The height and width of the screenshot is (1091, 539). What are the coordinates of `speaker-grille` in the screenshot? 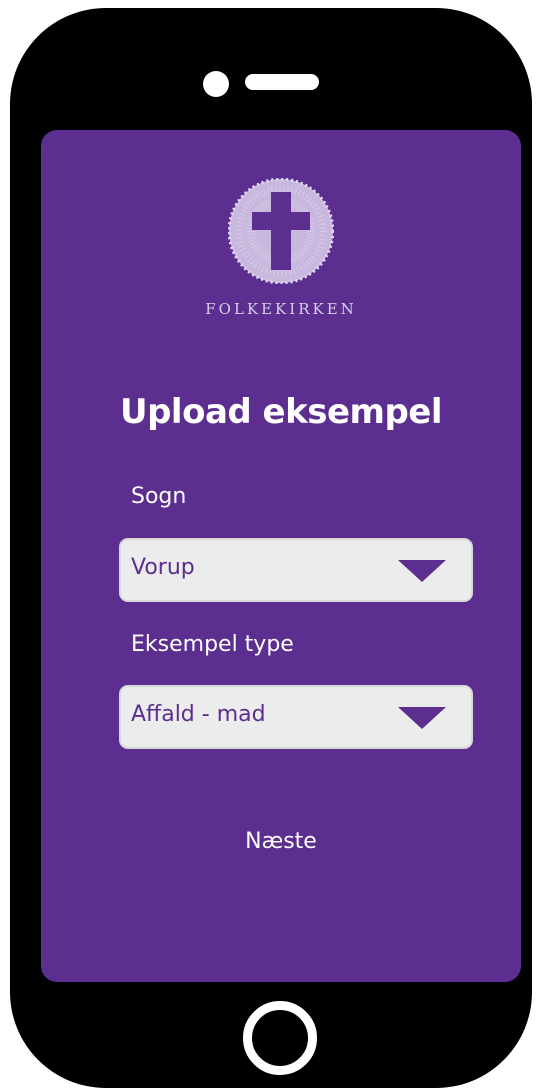 It's located at (282, 82).